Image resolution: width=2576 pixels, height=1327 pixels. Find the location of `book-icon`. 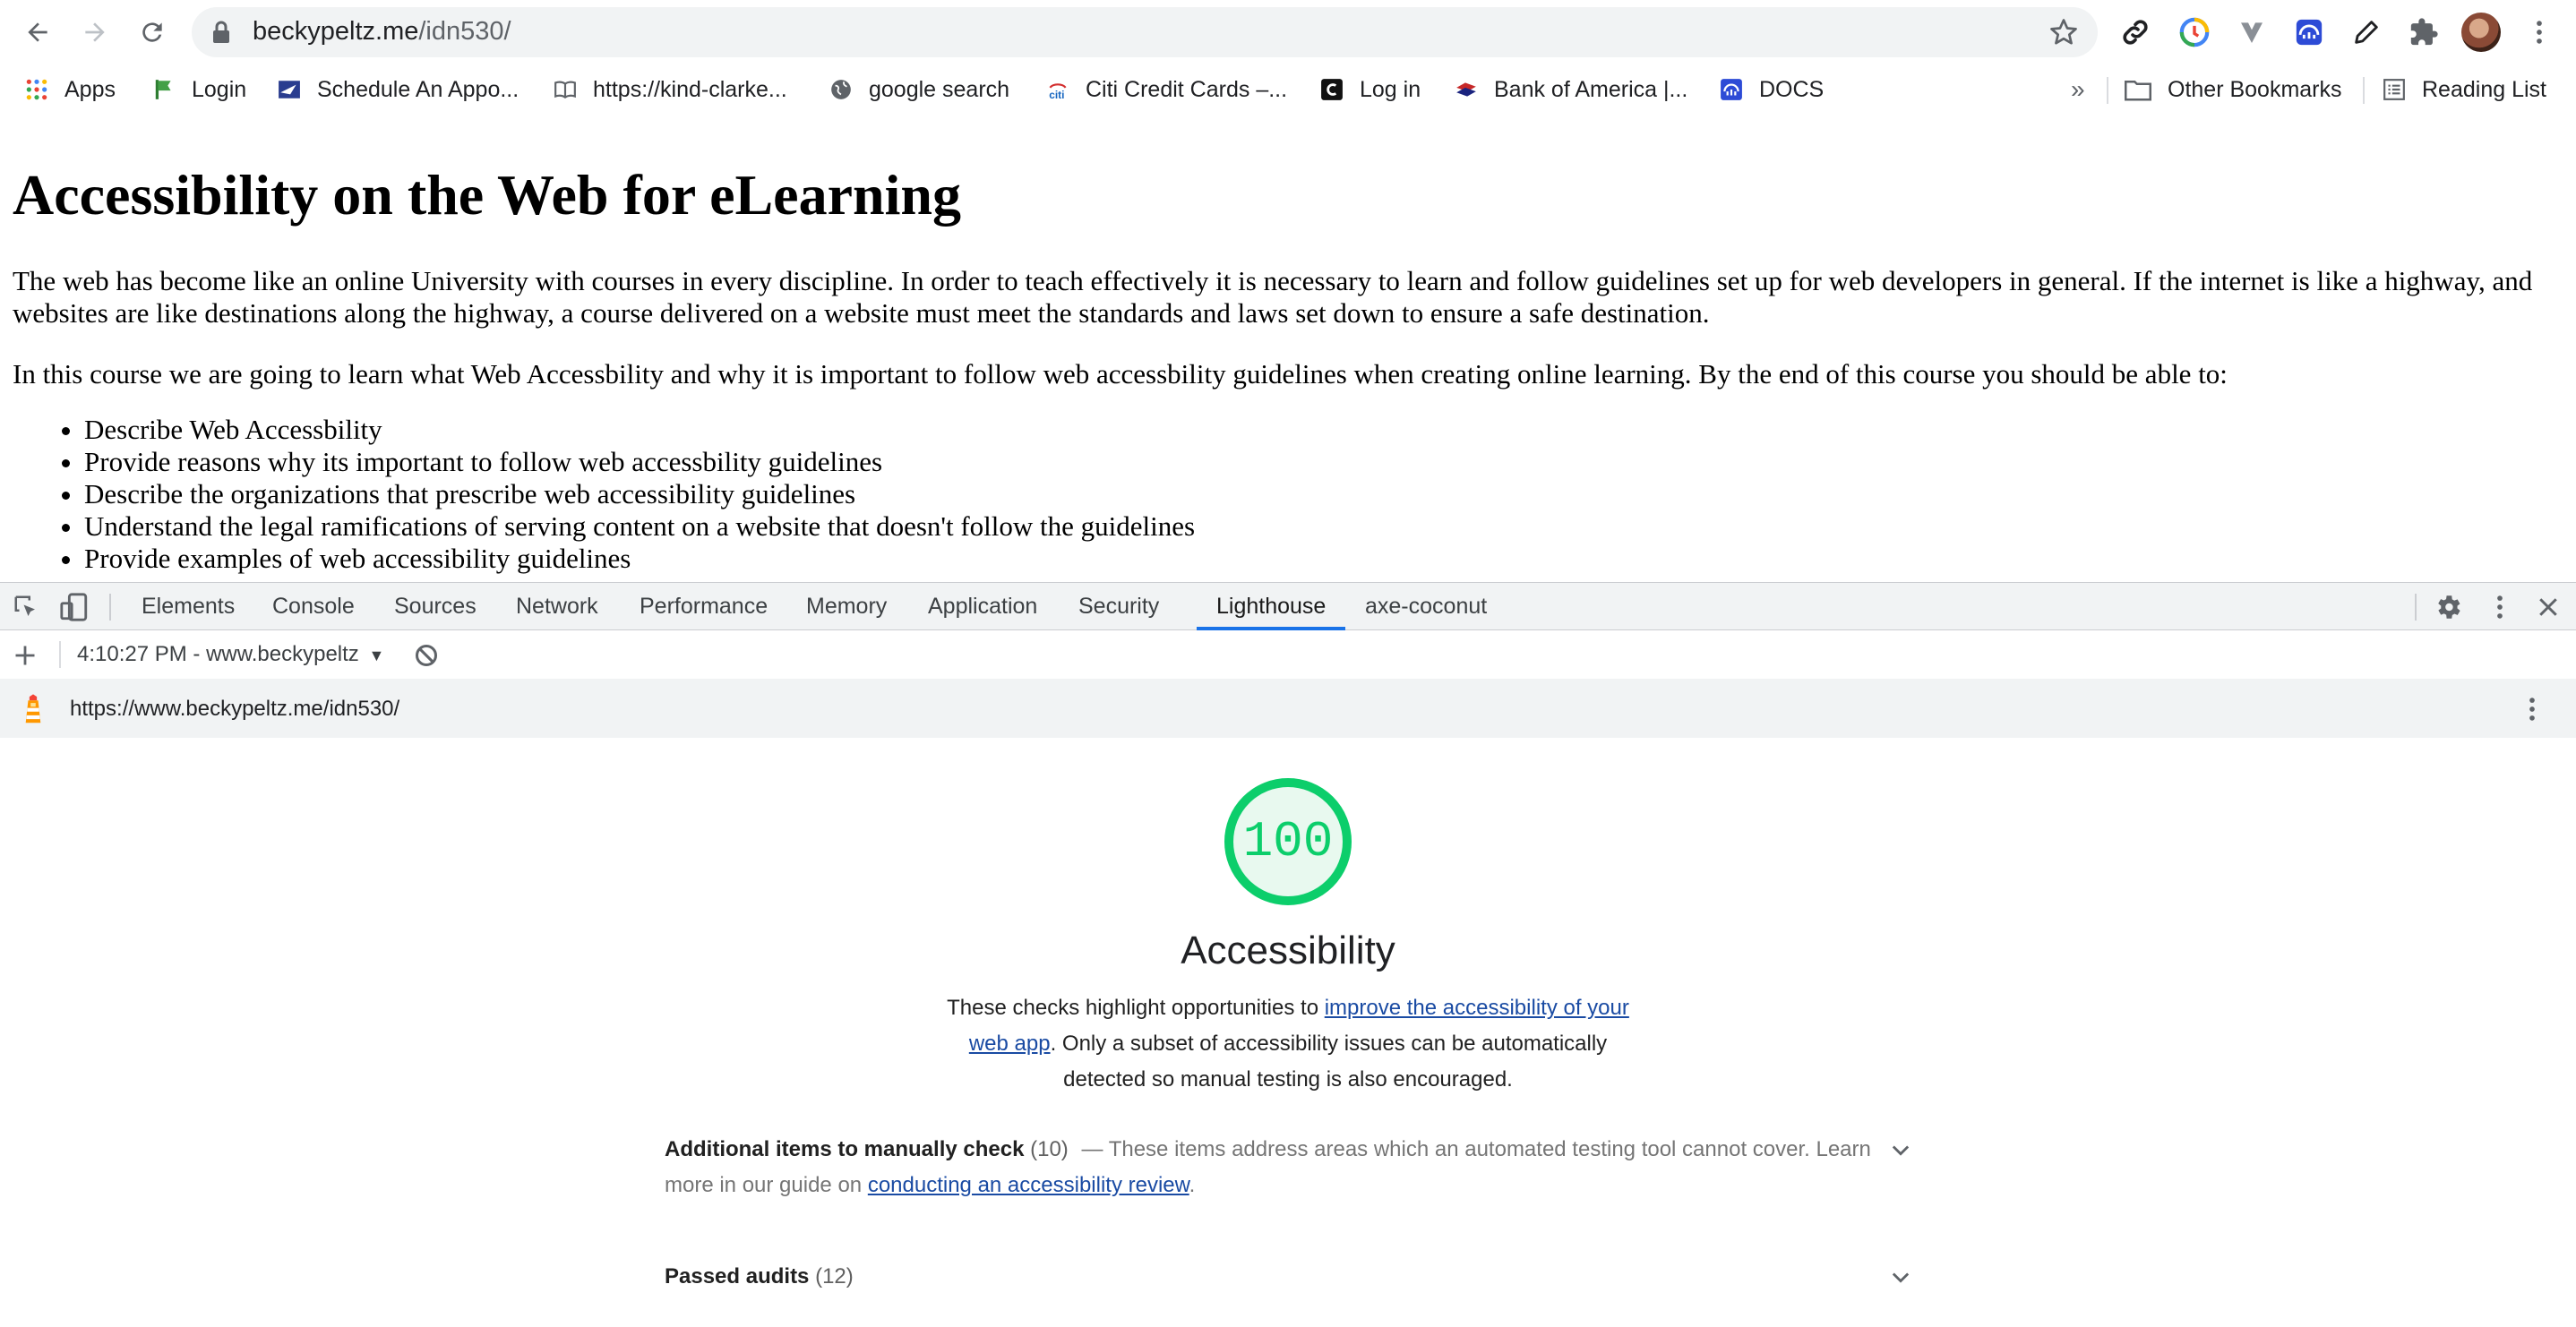

book-icon is located at coordinates (565, 89).